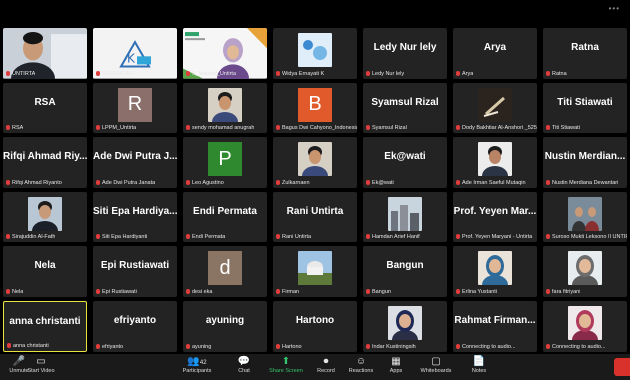 This screenshot has width=630, height=380. I want to click on participant-tile: K SUHENDAR, so click(135, 53).